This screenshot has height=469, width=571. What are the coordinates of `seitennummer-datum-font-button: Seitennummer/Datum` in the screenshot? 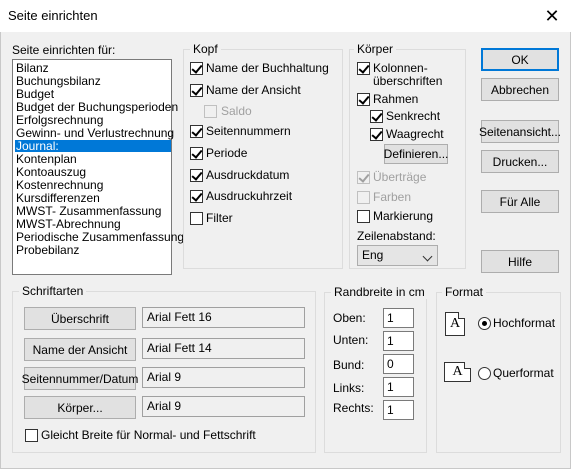 It's located at (80, 378).